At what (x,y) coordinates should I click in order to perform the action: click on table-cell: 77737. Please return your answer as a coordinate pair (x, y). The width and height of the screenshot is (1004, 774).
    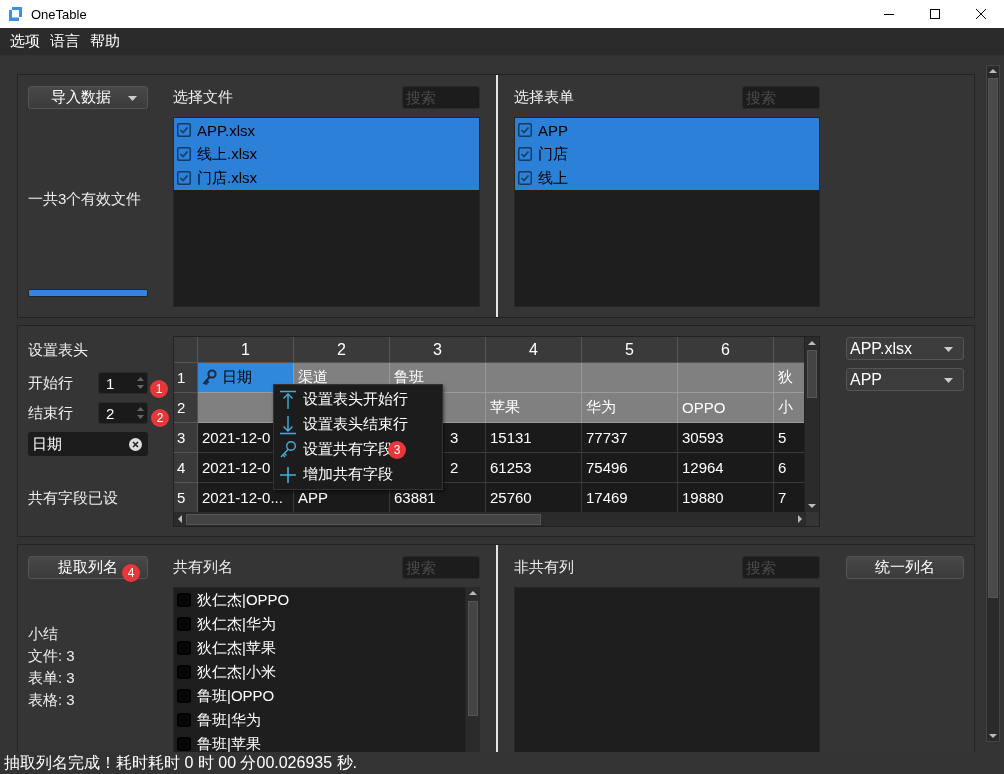
    Looking at the image, I should click on (630, 438).